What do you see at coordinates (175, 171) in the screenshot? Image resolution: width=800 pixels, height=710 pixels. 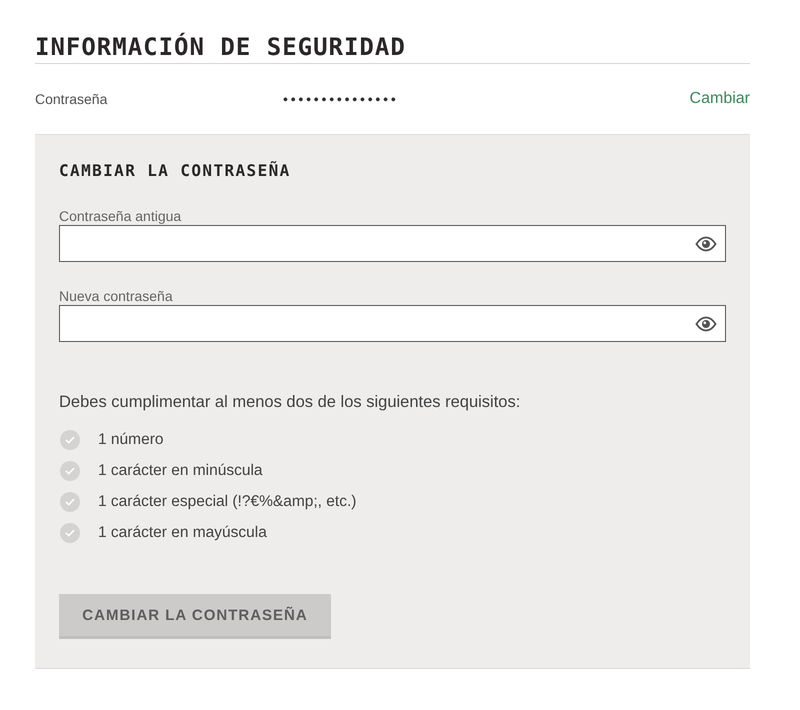 I see `panel-title: CAMBIAR LA CONTRASEÑA` at bounding box center [175, 171].